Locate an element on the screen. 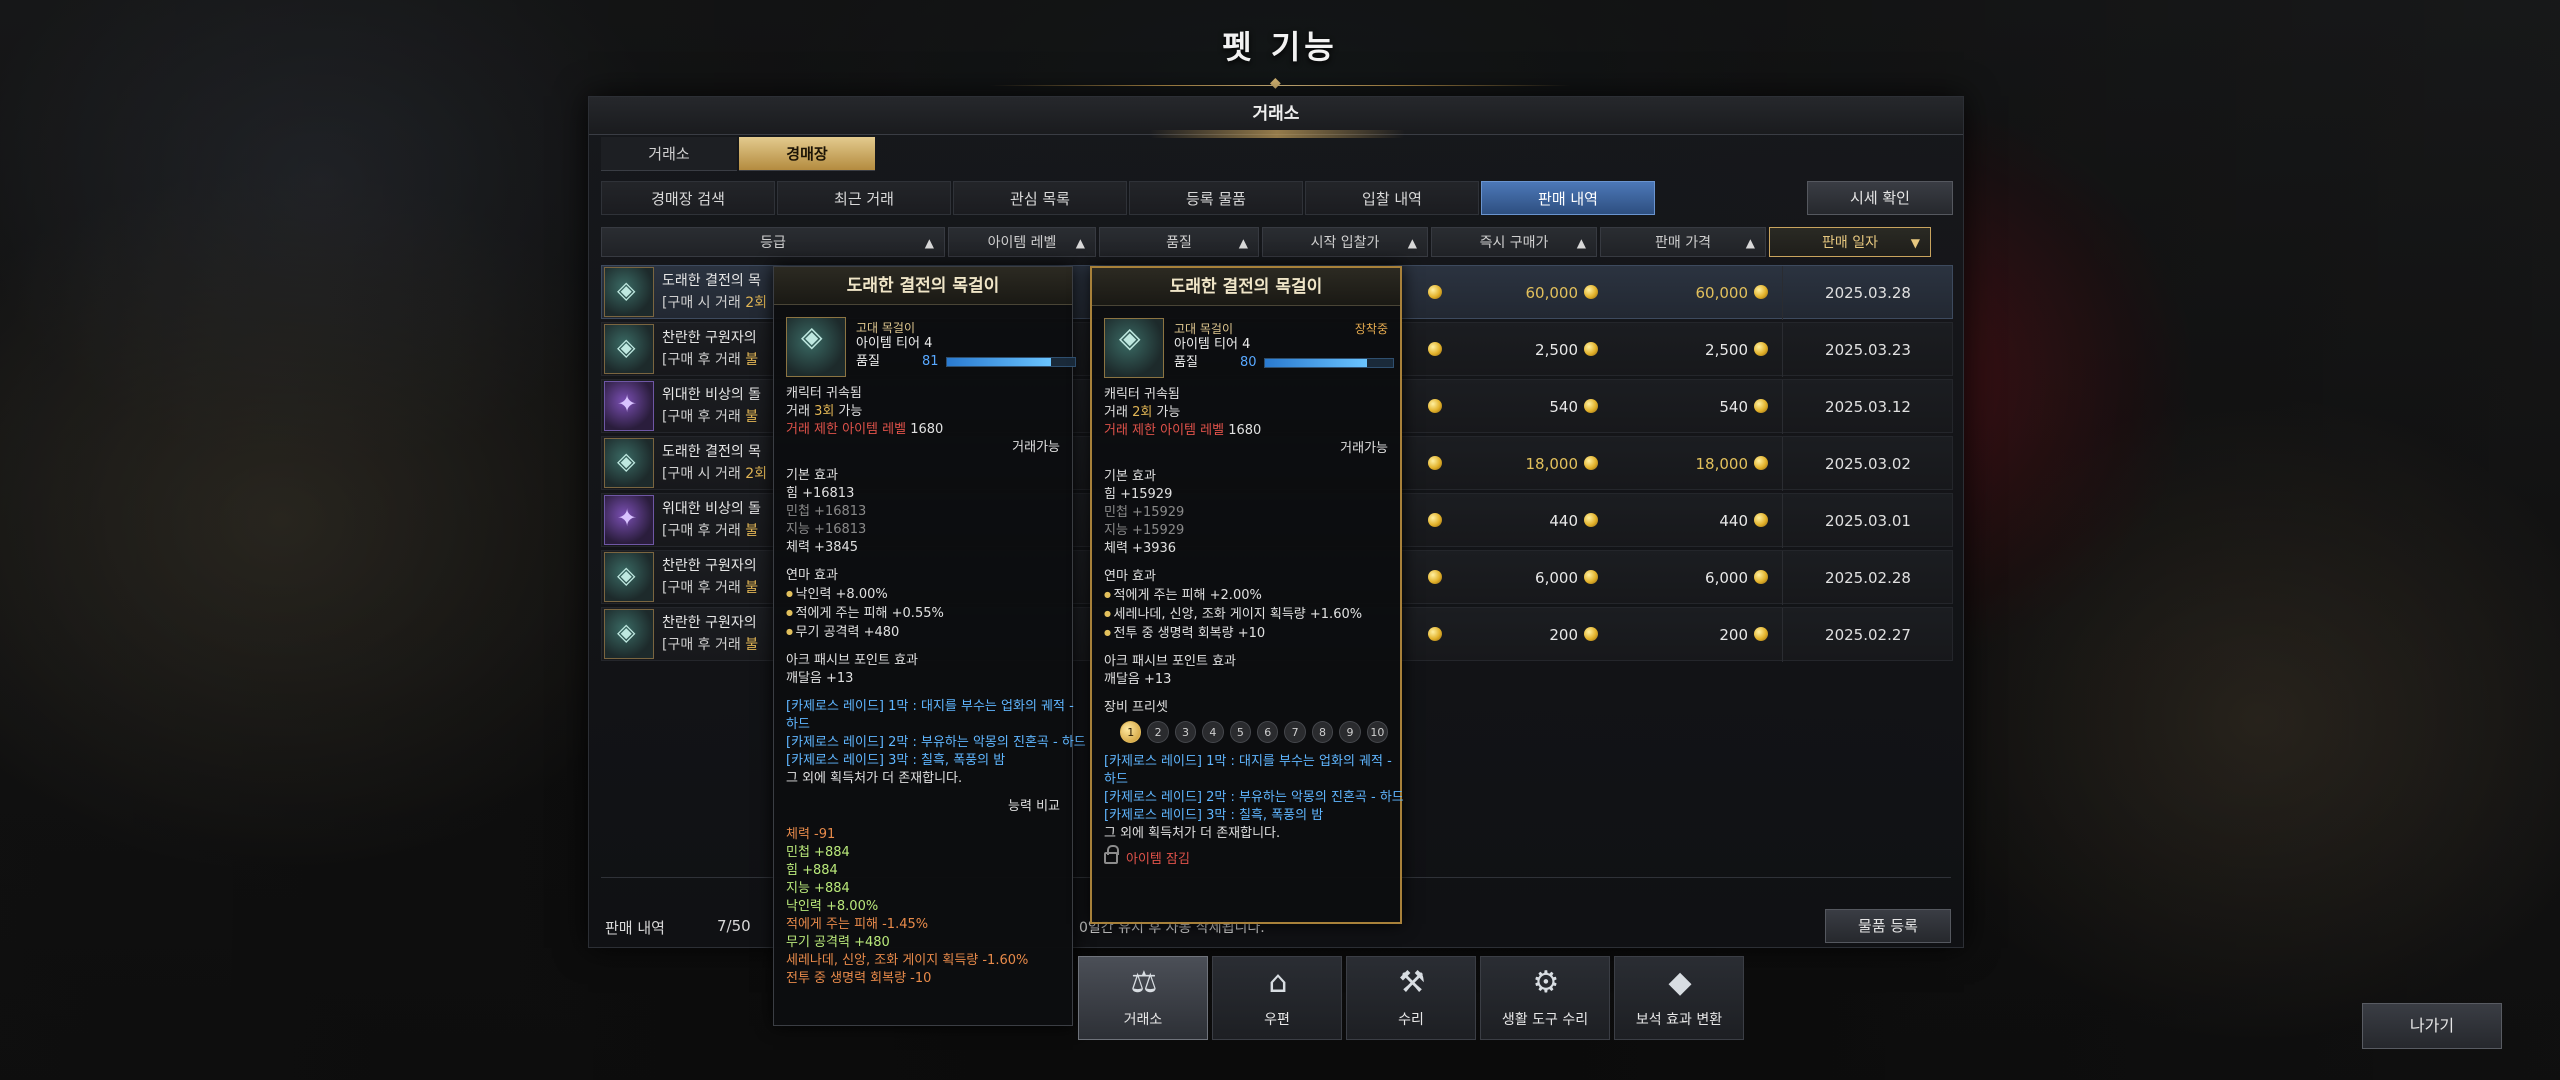  compare-line: 무기 공격력 +480 is located at coordinates (838, 942).